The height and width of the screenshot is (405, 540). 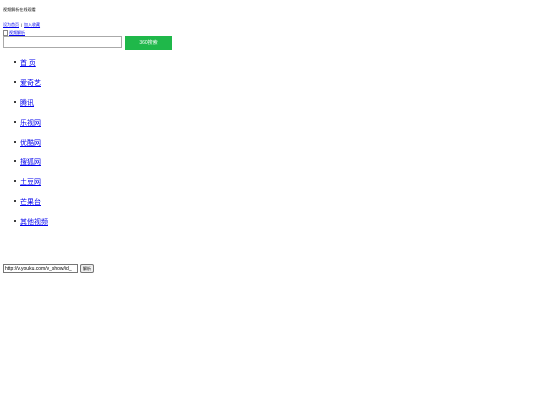 I want to click on top-links: 设为首页 | 加入收藏, so click(x=21, y=25).